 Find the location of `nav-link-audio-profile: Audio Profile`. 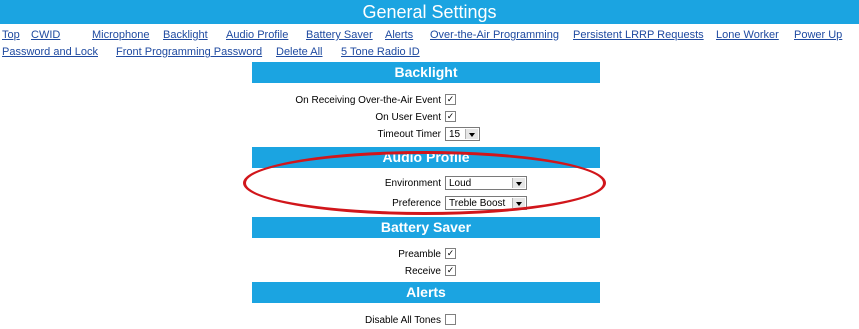

nav-link-audio-profile: Audio Profile is located at coordinates (257, 35).